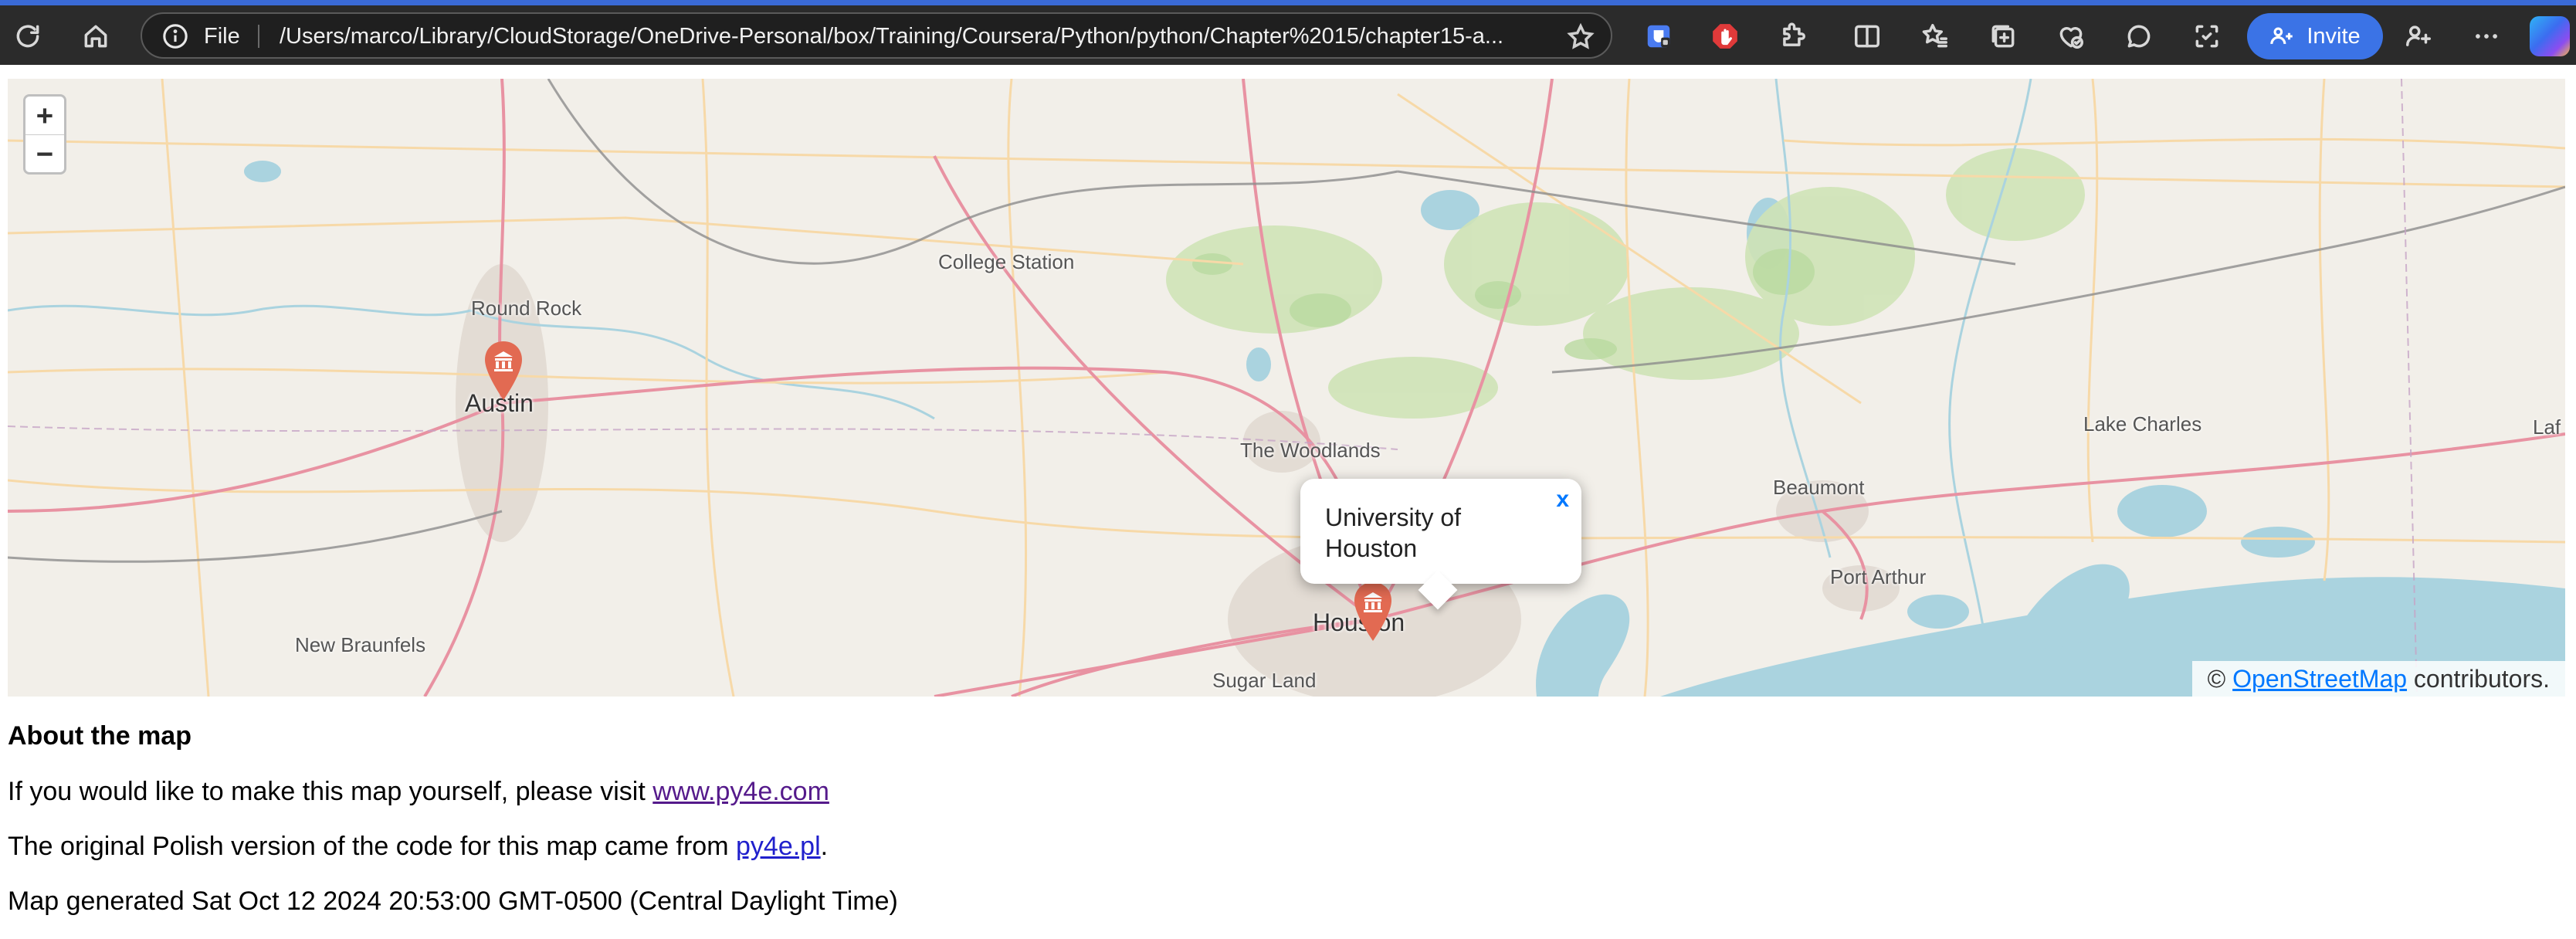 Image resolution: width=2576 pixels, height=939 pixels. I want to click on more-options-icon, so click(2486, 36).